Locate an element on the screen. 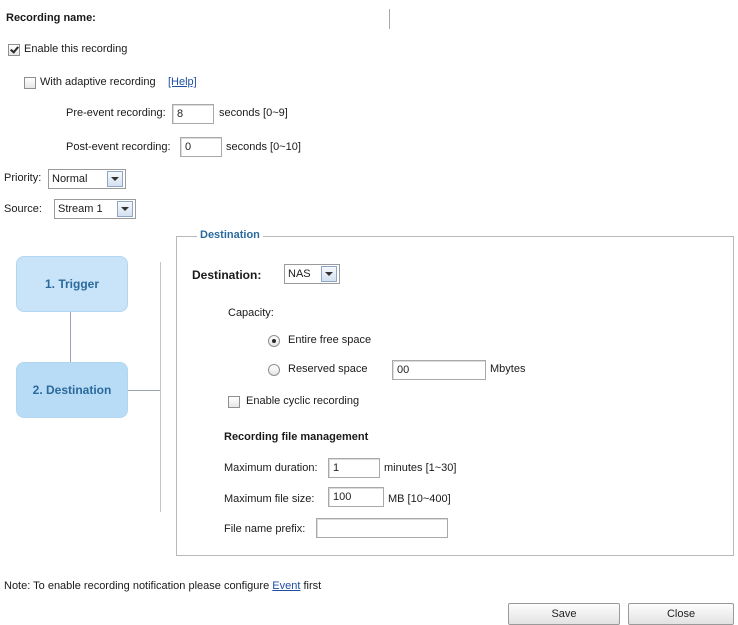 Image resolution: width=738 pixels, height=625 pixels. close-button: Close is located at coordinates (681, 614).